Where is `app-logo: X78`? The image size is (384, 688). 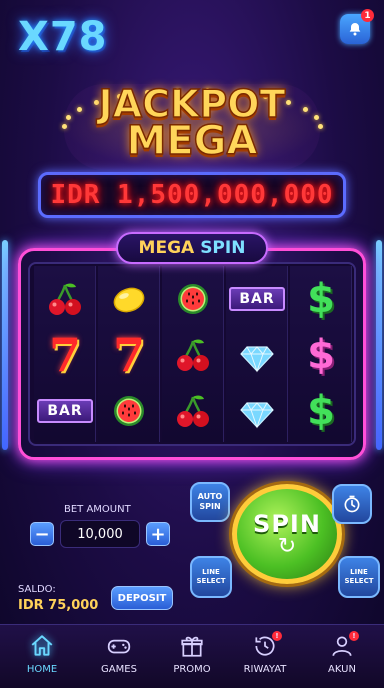 app-logo: X78 is located at coordinates (63, 37).